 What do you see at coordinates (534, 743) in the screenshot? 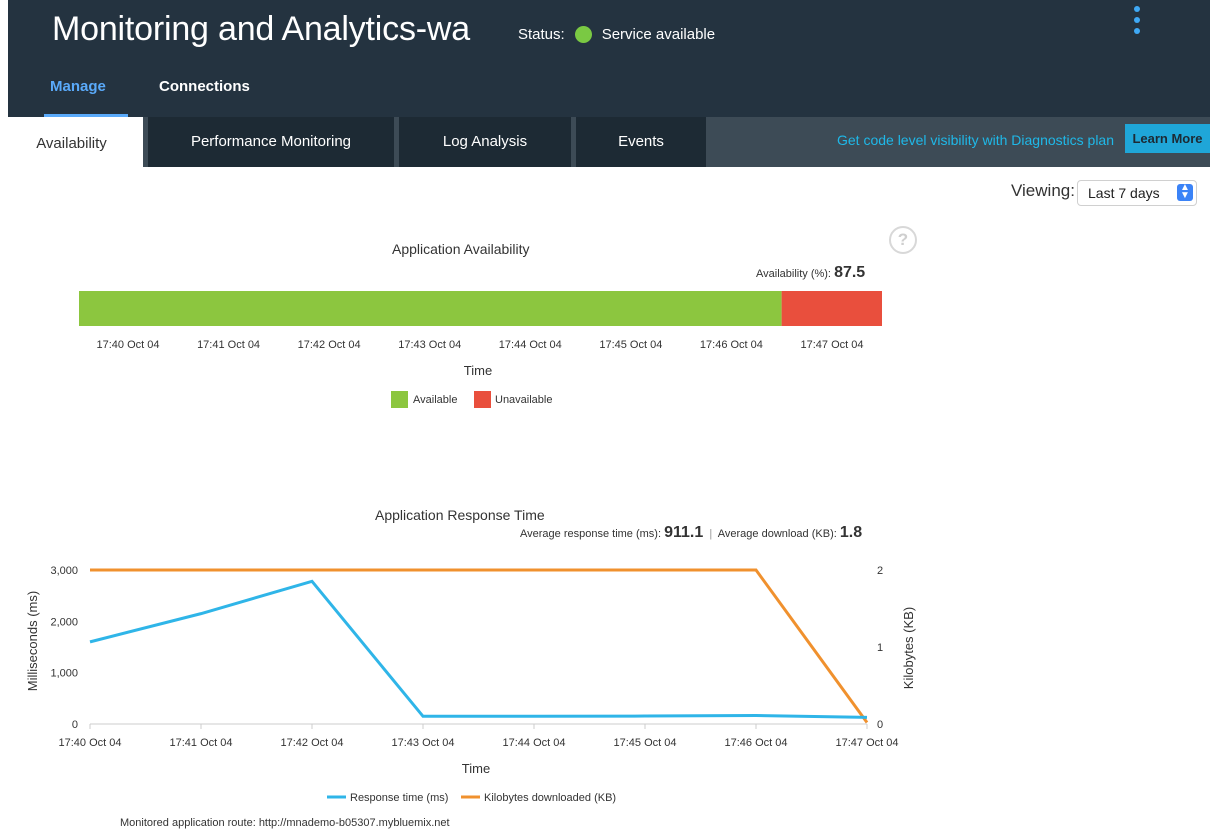
I see `x-tick-label: 17:44 Oct 04` at bounding box center [534, 743].